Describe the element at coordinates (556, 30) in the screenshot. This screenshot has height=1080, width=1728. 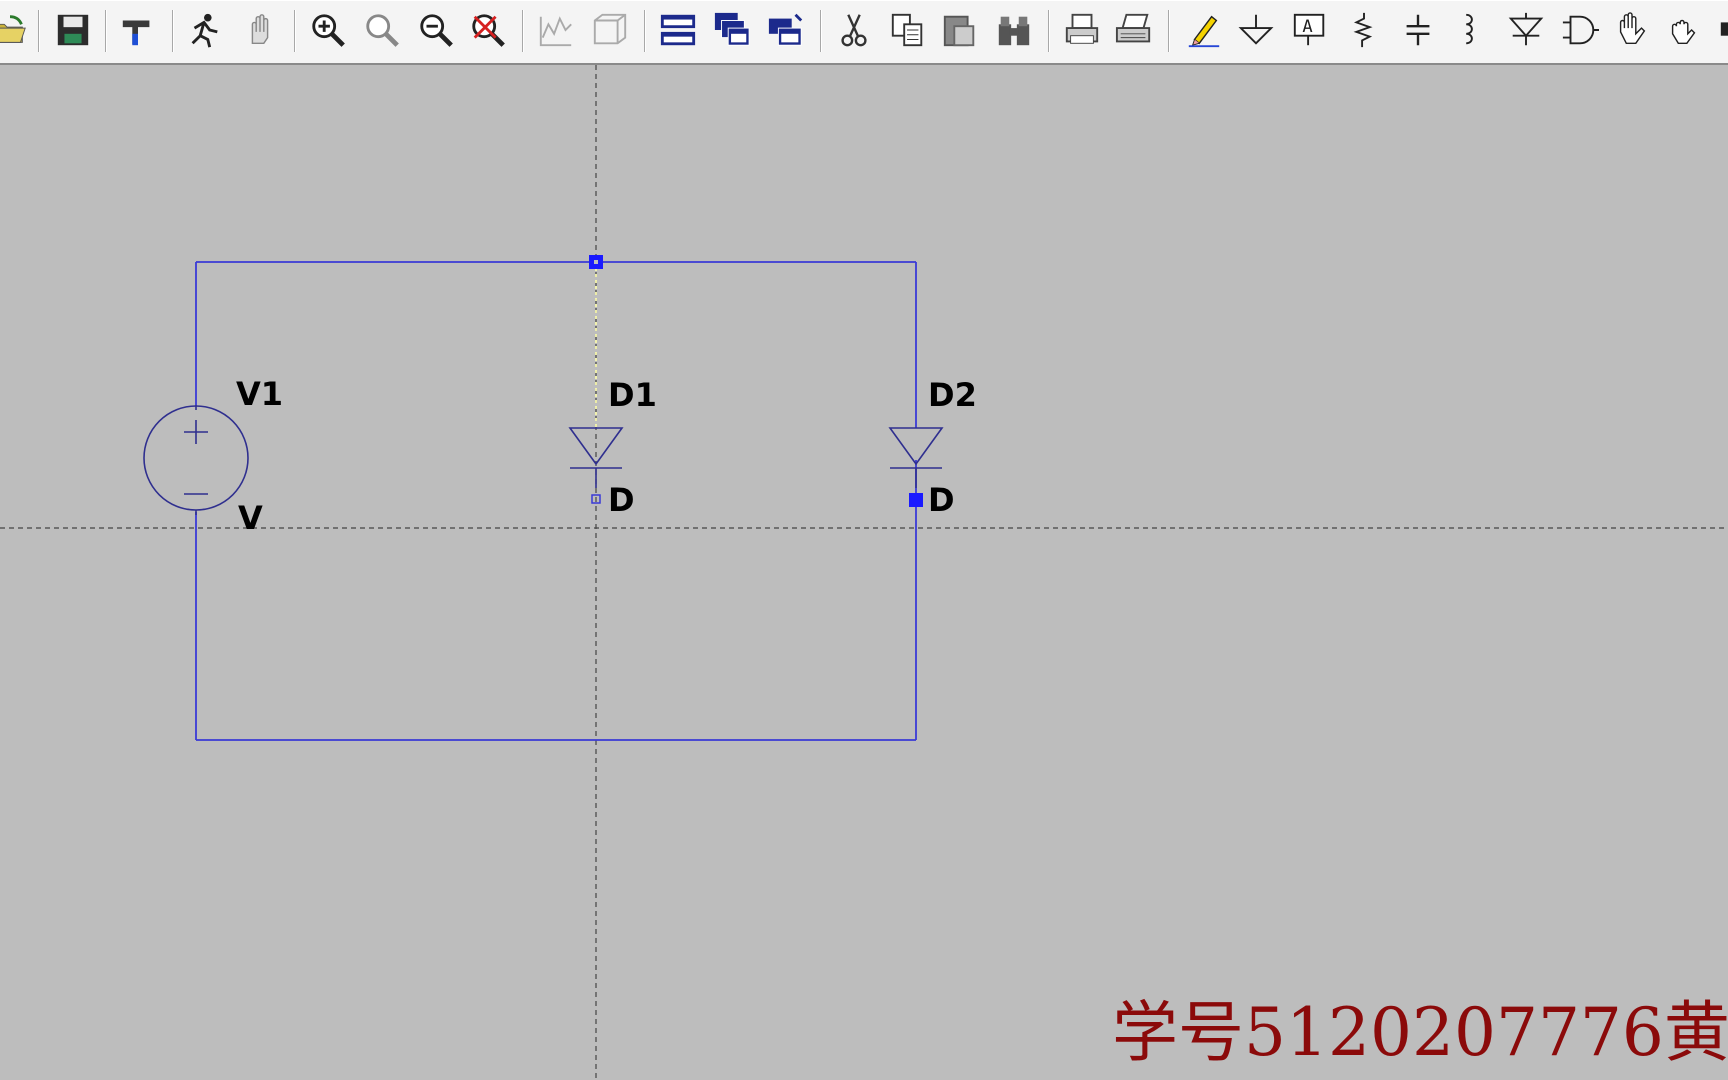
I see `waveform-icon` at that location.